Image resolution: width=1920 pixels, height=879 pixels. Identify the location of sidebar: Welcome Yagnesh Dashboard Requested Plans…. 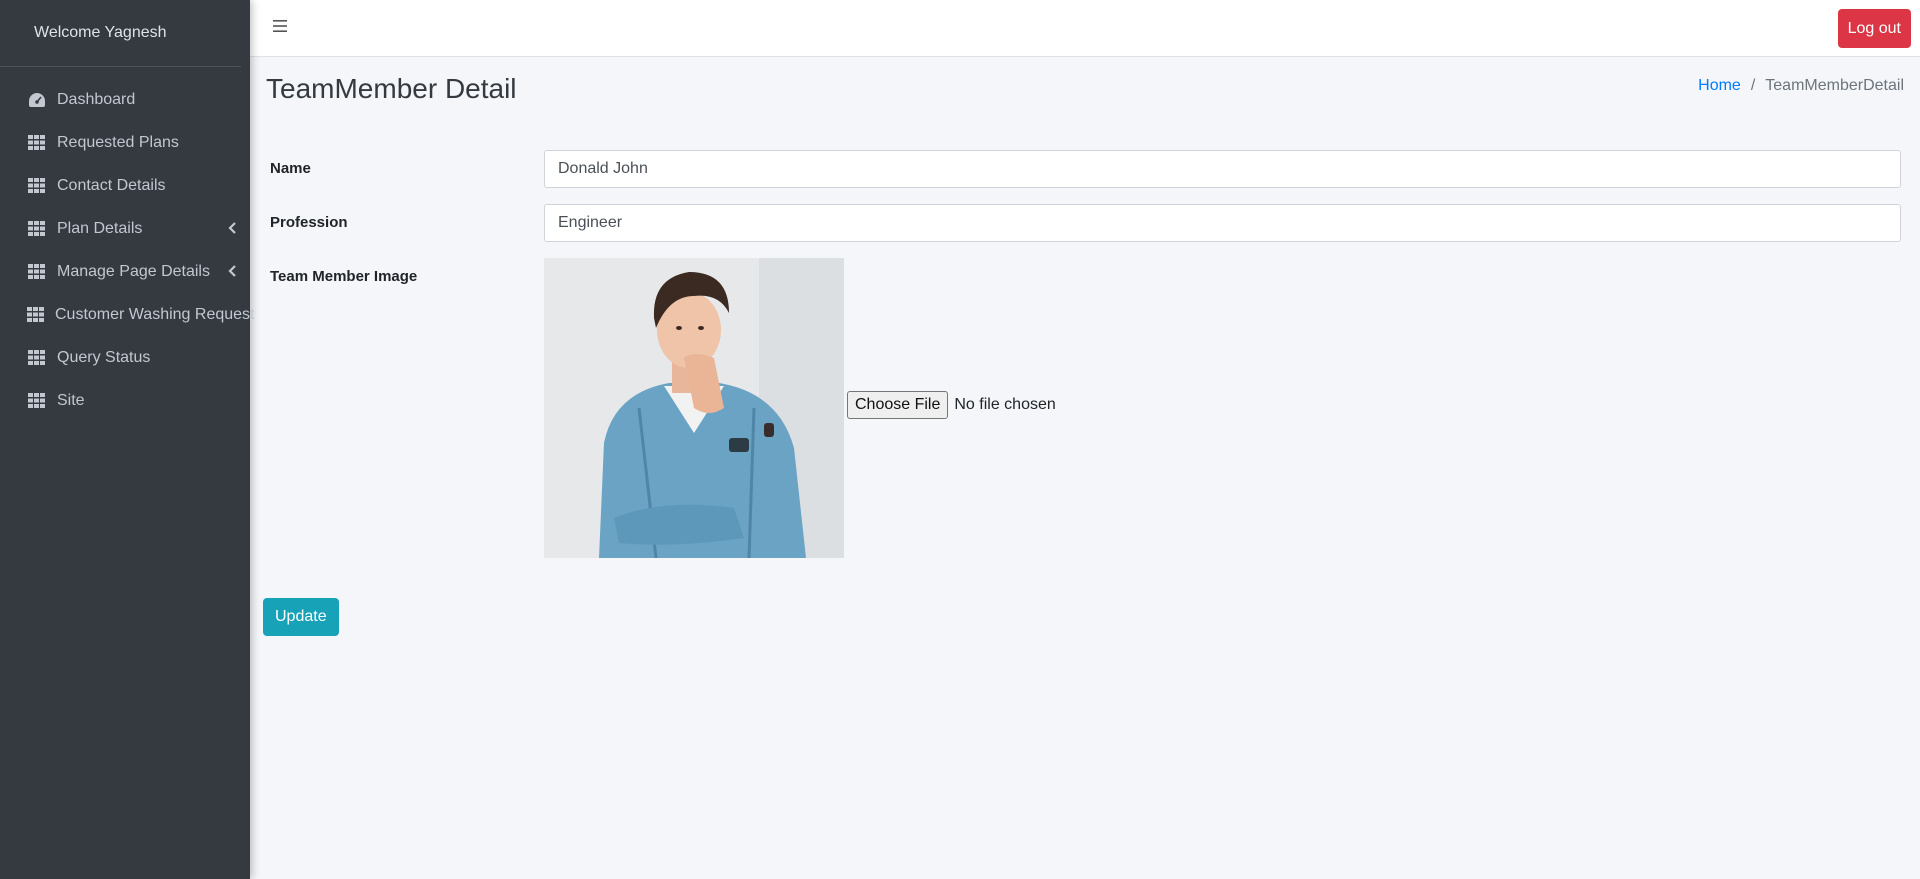
(127, 439).